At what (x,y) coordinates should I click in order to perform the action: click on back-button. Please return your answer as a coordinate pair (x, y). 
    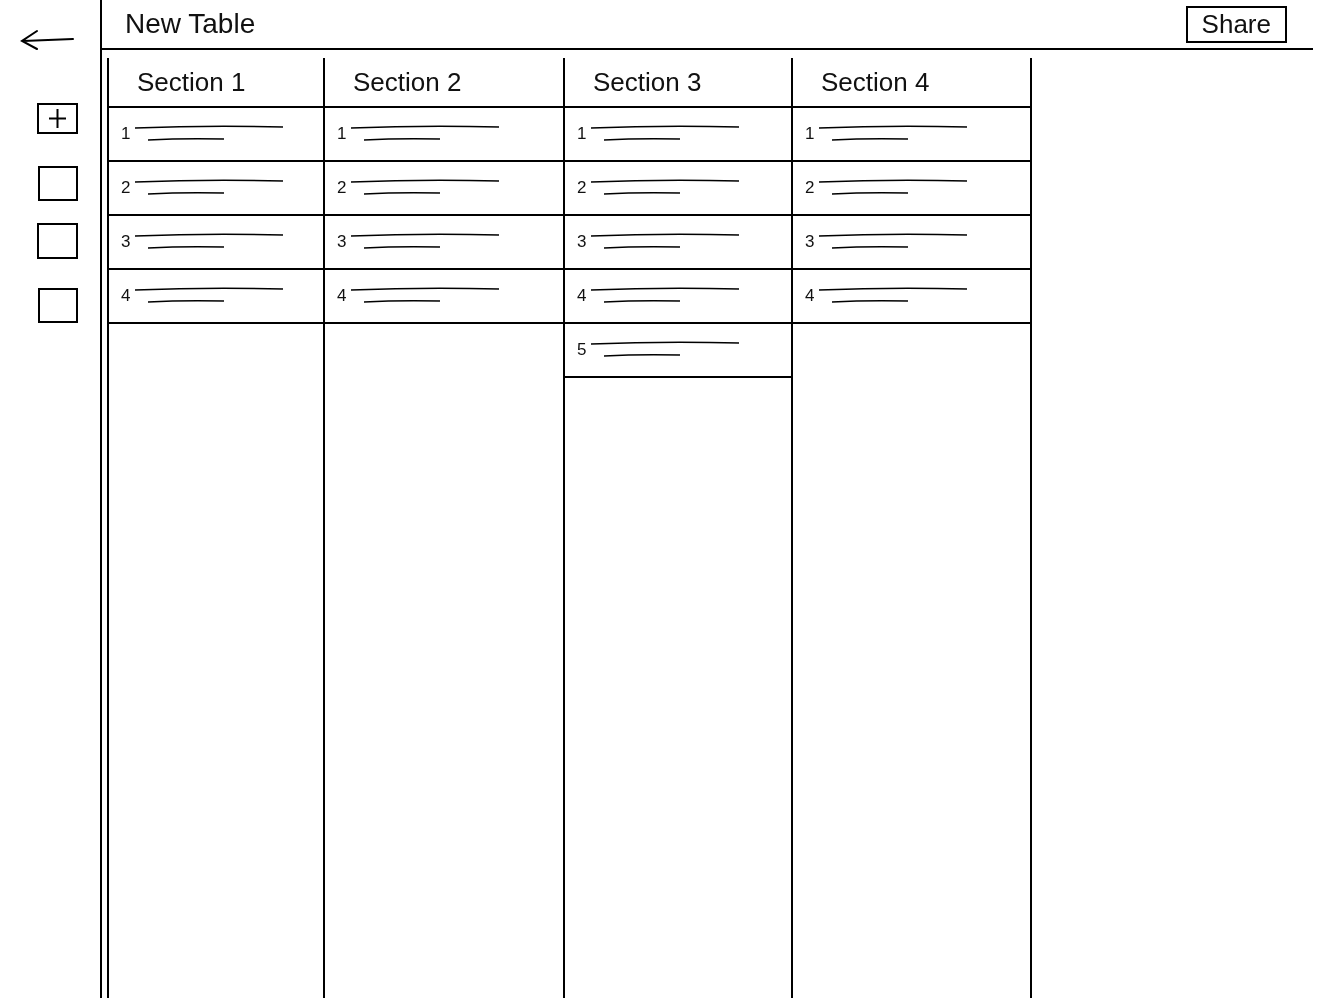
    Looking at the image, I should click on (47, 40).